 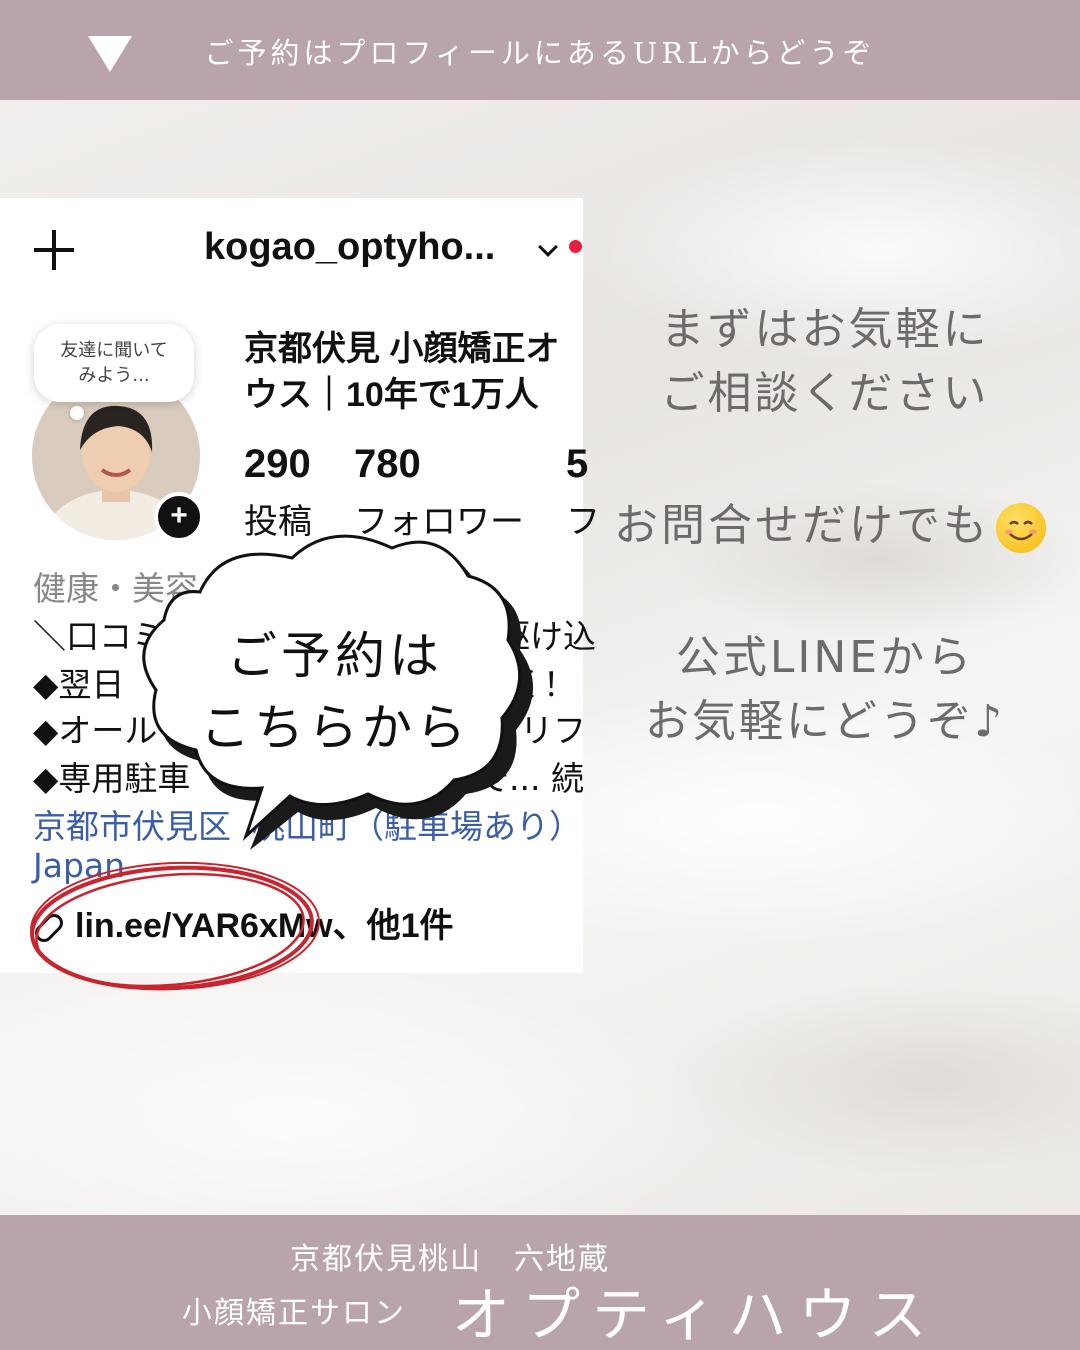 What do you see at coordinates (825, 721) in the screenshot?
I see `message-line5: お気軽にどうぞ♪` at bounding box center [825, 721].